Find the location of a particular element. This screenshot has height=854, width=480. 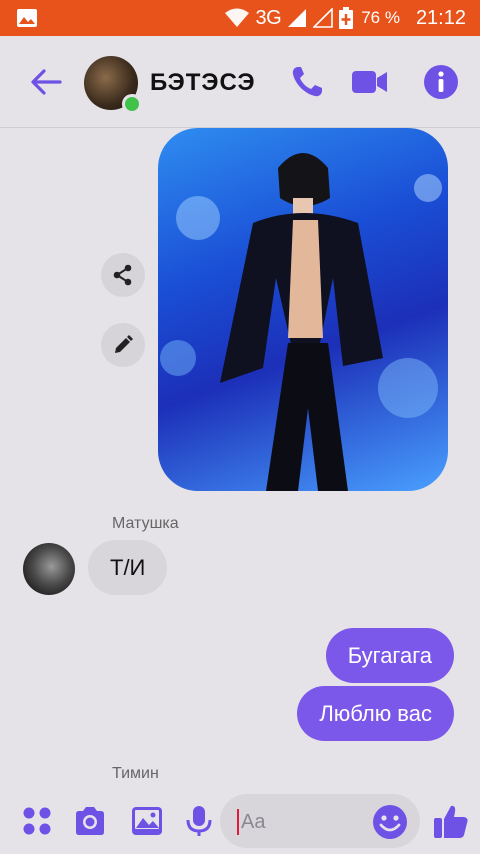

back-arrow-icon is located at coordinates (46, 82).